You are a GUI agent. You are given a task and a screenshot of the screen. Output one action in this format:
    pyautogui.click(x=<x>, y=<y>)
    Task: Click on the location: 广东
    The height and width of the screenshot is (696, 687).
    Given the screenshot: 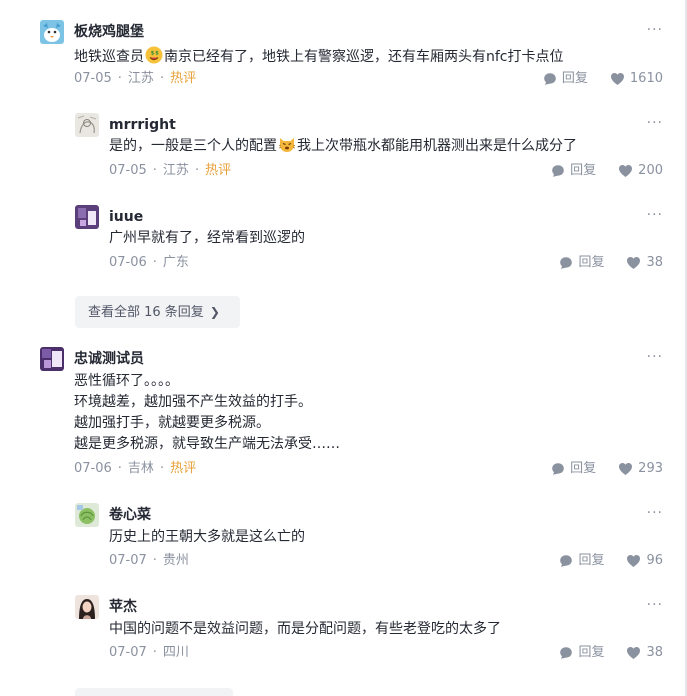 What is the action you would take?
    pyautogui.click(x=175, y=262)
    